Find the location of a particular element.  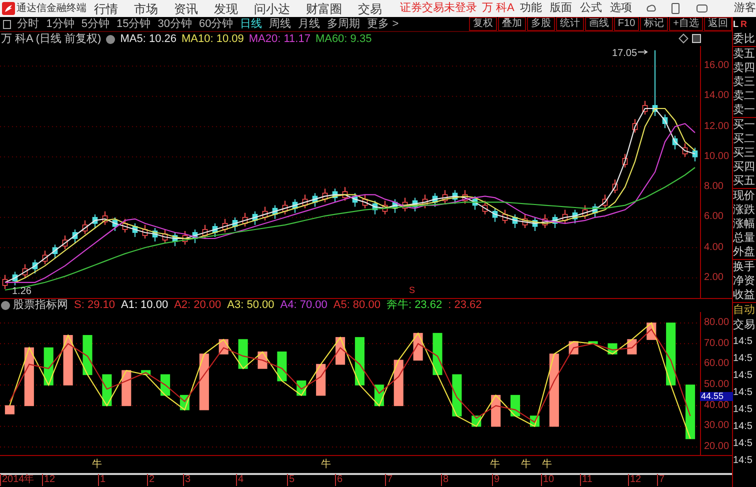

axis-label: 30.00 is located at coordinates (717, 426).